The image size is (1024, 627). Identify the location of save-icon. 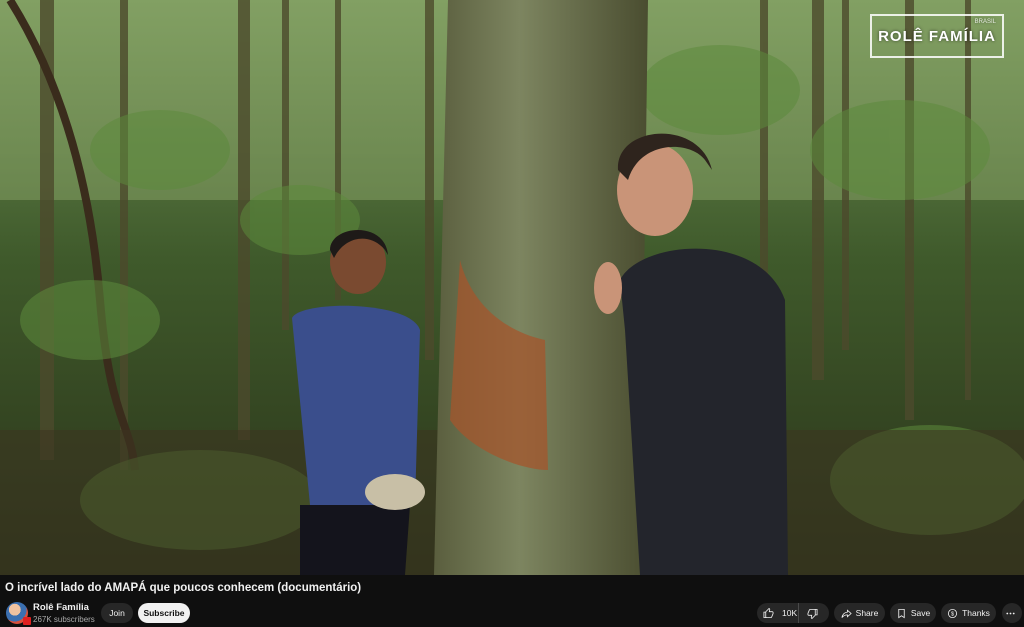
(901, 613).